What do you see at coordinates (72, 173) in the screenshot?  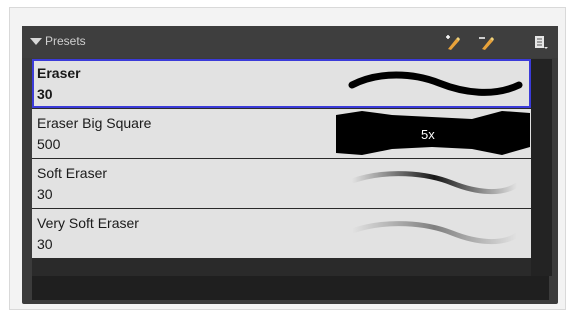 I see `preset-name: Soft Eraser` at bounding box center [72, 173].